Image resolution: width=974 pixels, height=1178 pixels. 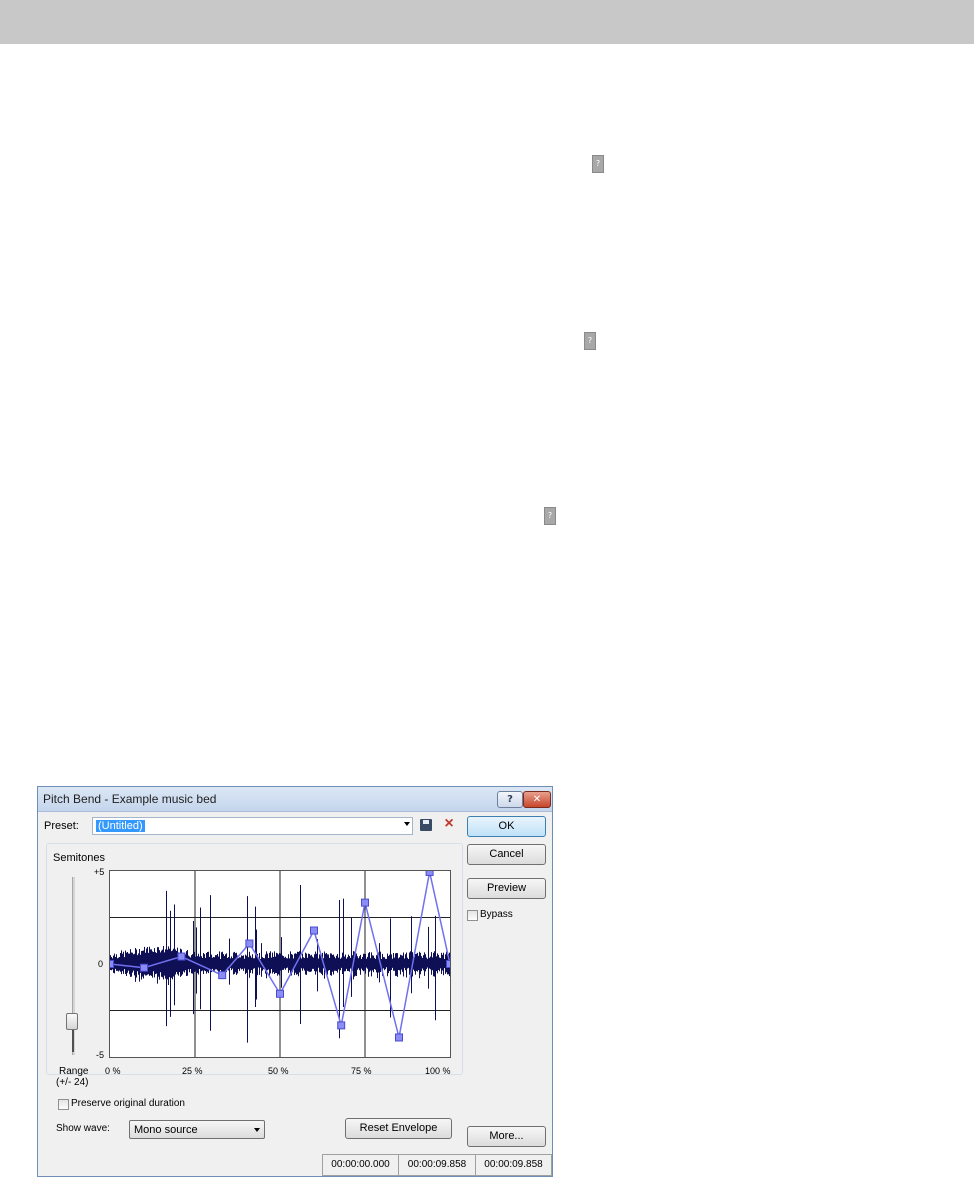 I want to click on range-label: Range, so click(x=74, y=1071).